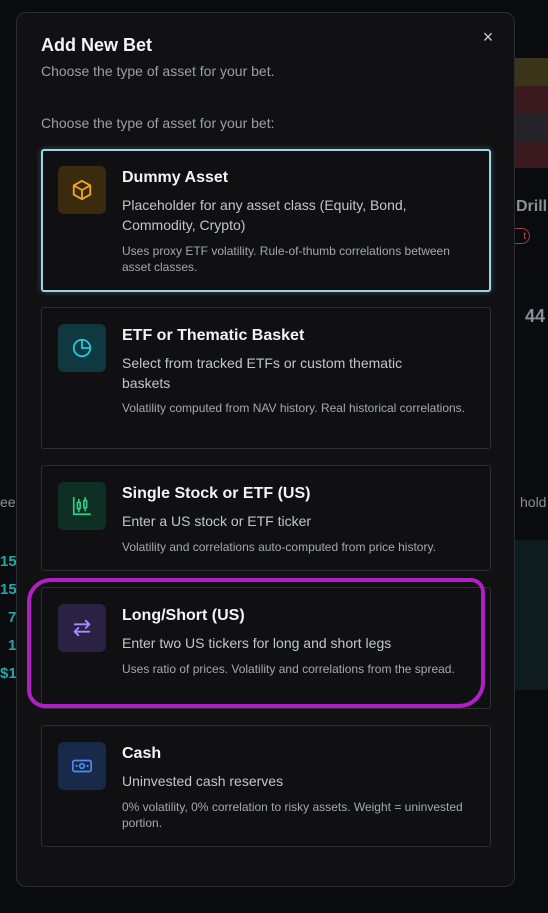 The height and width of the screenshot is (913, 548). Describe the element at coordinates (533, 502) in the screenshot. I see `bg-right-text: hold` at that location.